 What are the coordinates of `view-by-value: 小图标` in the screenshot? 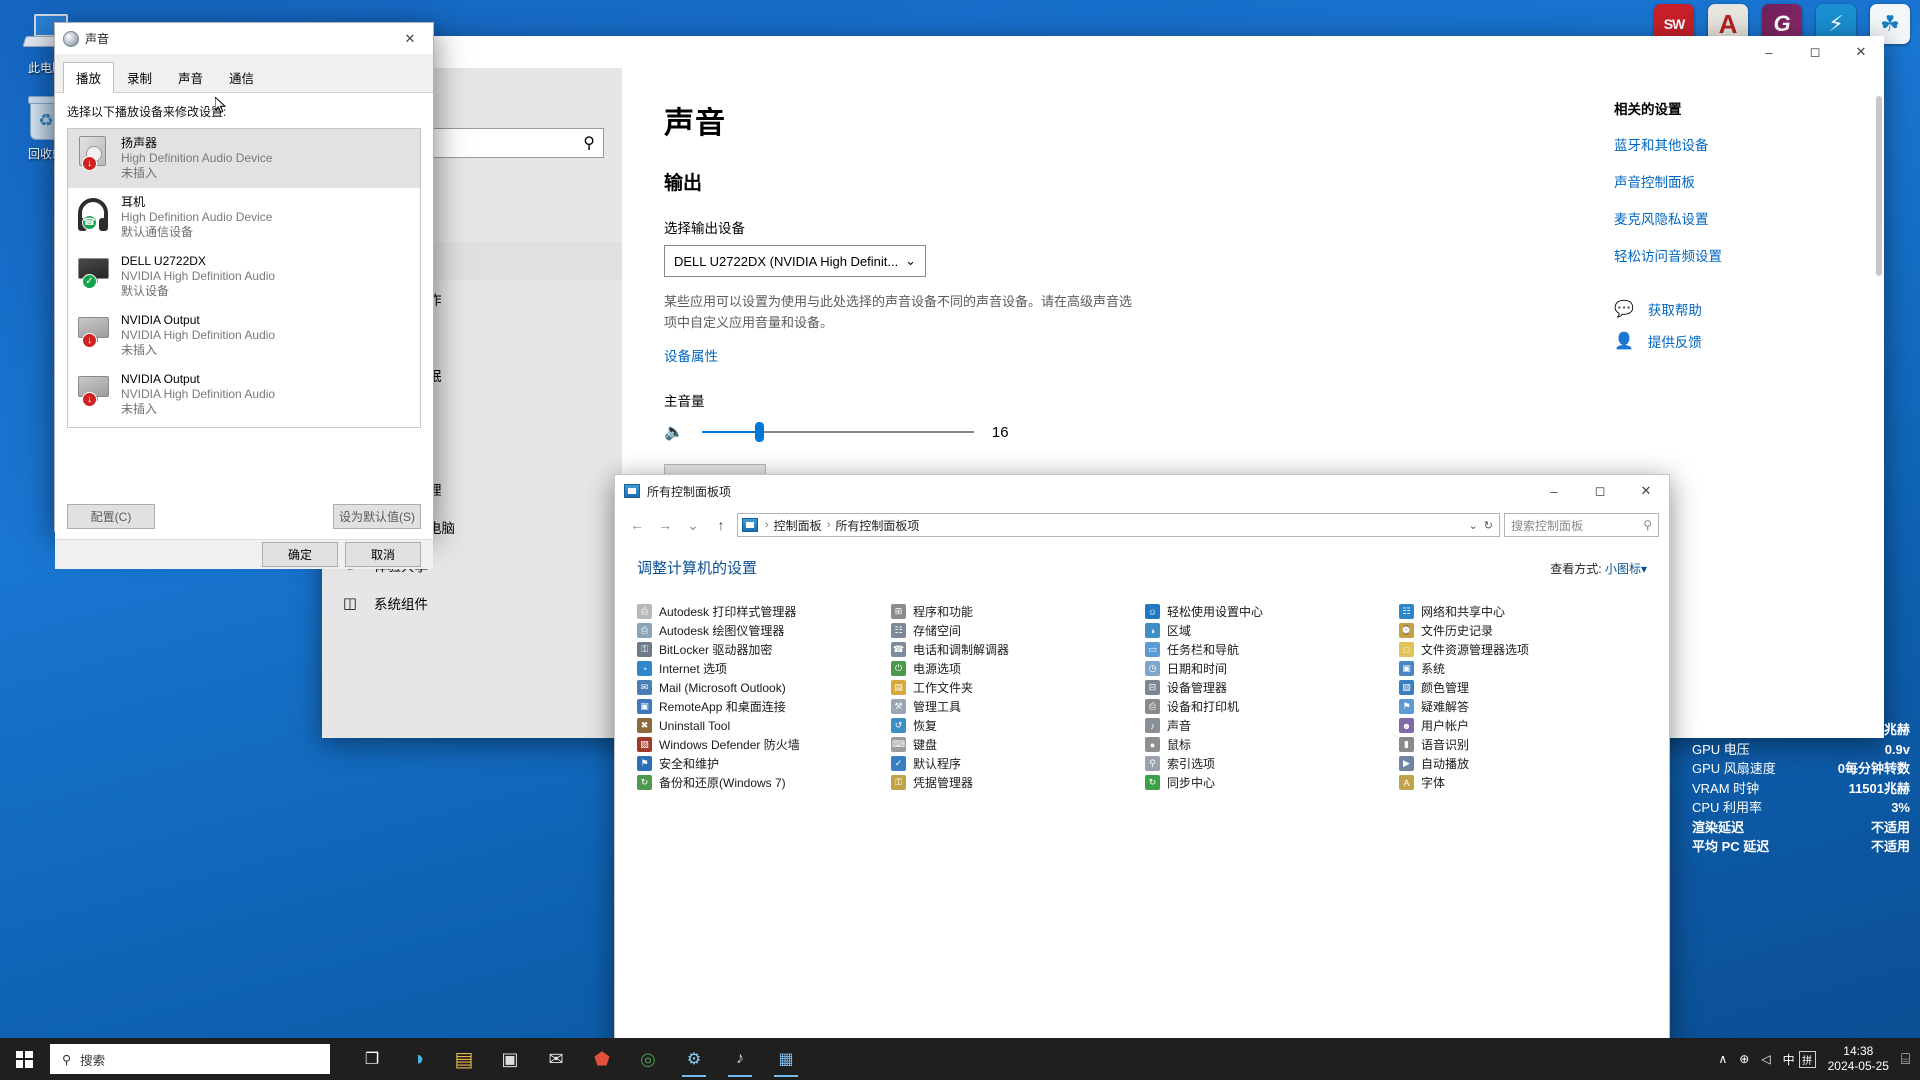 It's located at (1623, 569).